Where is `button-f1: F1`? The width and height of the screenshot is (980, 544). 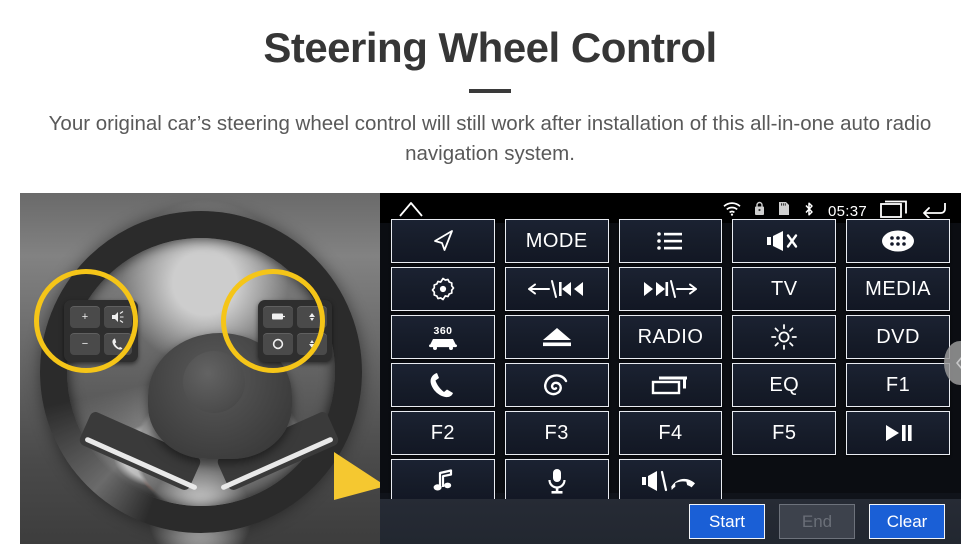
button-f1: F1 is located at coordinates (898, 385).